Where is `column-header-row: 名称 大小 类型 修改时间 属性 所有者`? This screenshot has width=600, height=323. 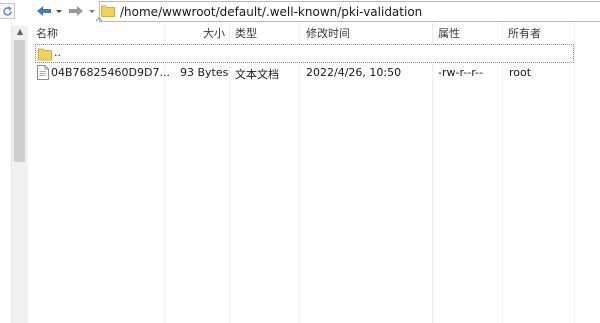
column-header-row: 名称 大小 类型 修改时间 属性 所有者 is located at coordinates (314, 29).